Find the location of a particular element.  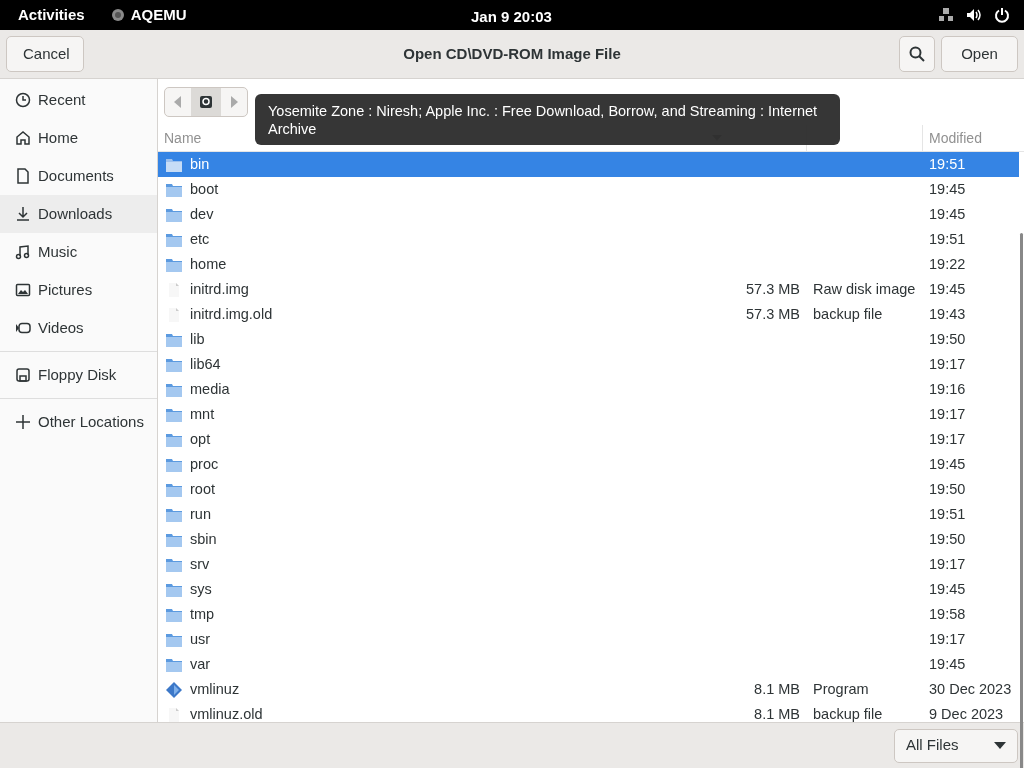

drive-button is located at coordinates (206, 102).